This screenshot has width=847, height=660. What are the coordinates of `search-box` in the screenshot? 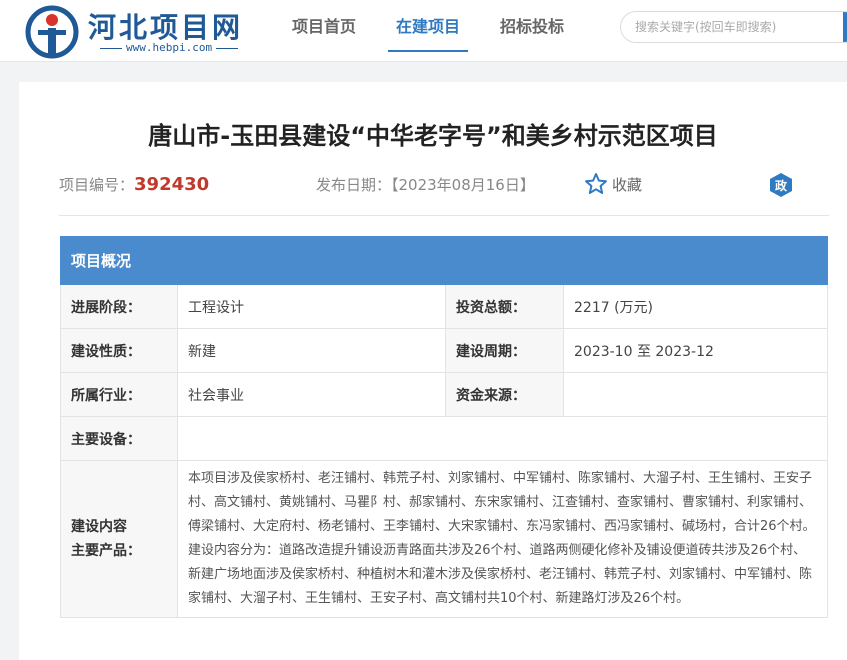 It's located at (733, 27).